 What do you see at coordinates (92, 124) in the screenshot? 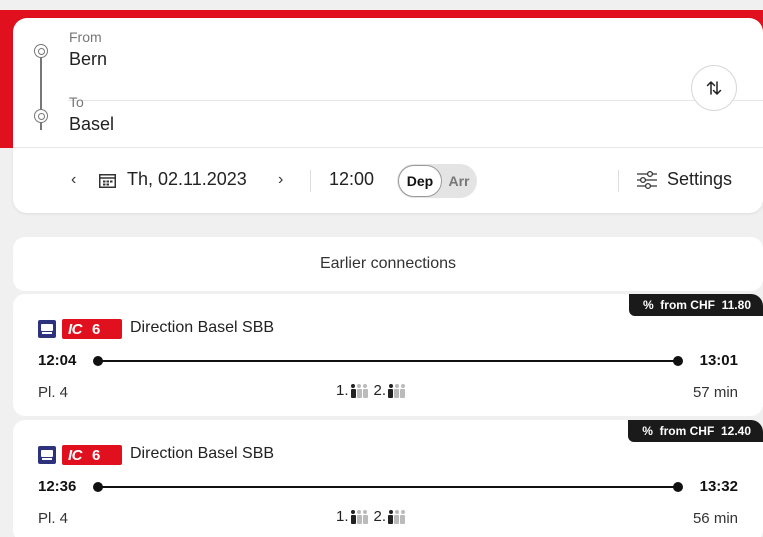
I see `to-value: Basel` at bounding box center [92, 124].